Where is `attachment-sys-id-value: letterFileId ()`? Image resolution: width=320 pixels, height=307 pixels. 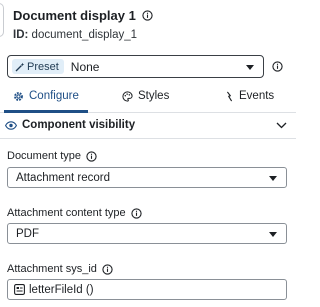
attachment-sys-id-value: letterFileId () is located at coordinates (61, 289).